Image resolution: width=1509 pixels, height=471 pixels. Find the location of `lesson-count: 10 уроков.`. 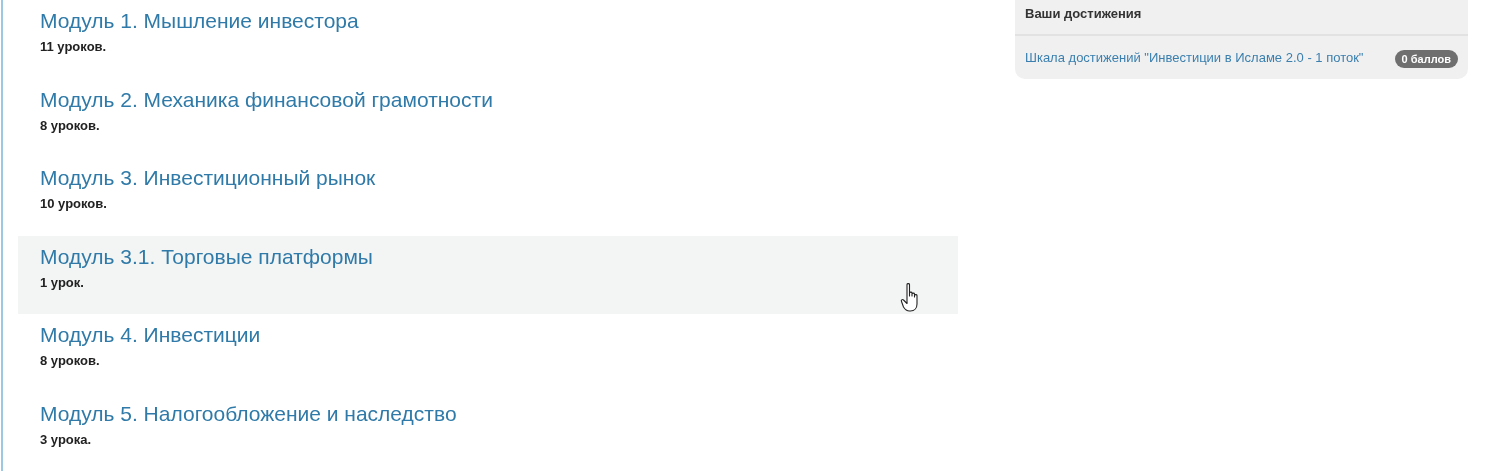

lesson-count: 10 уроков. is located at coordinates (73, 204).